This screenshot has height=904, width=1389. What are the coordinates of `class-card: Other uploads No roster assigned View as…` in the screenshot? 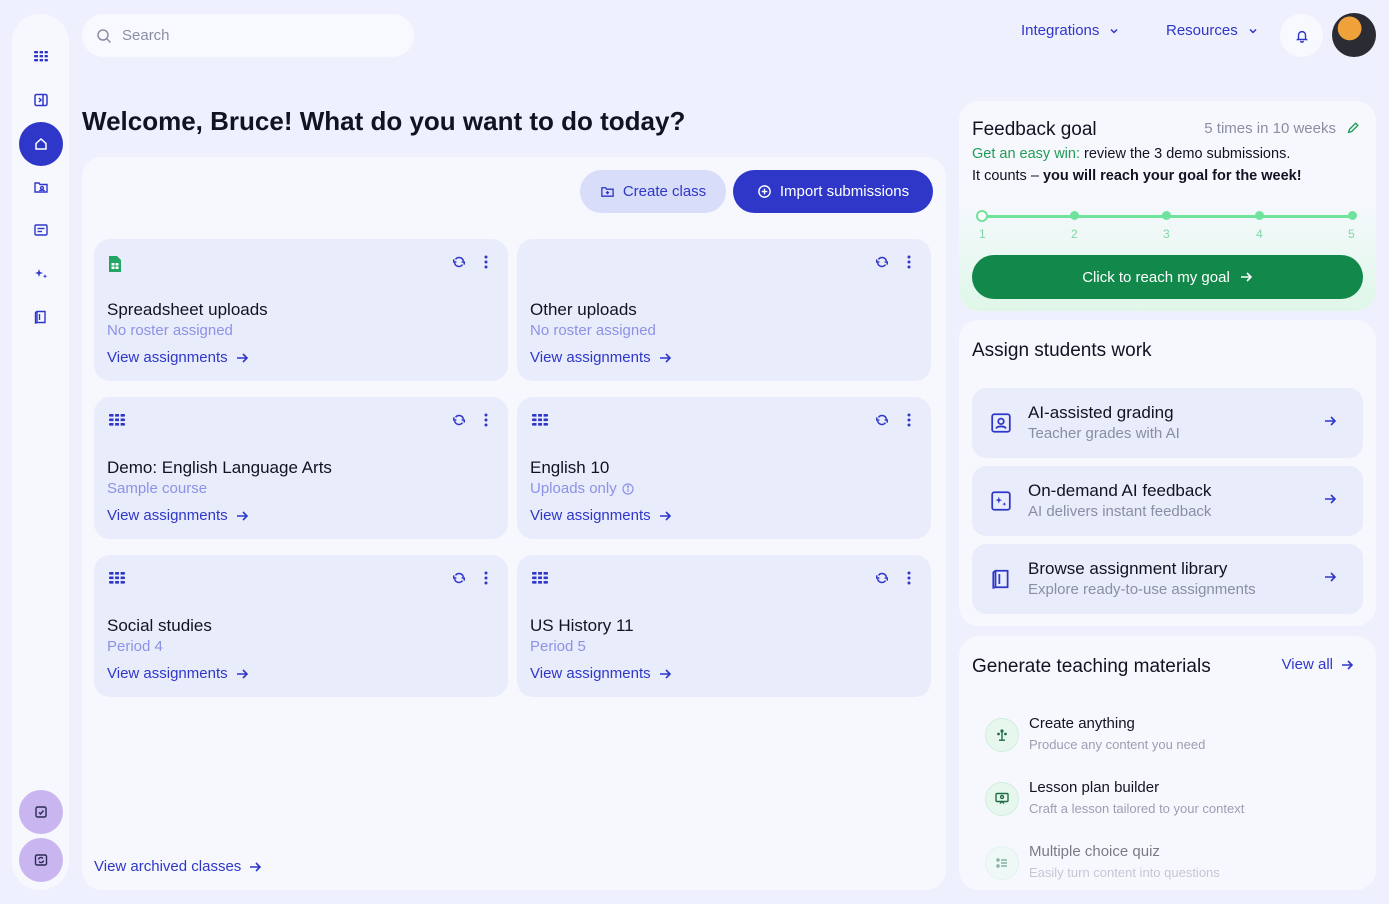 It's located at (724, 310).